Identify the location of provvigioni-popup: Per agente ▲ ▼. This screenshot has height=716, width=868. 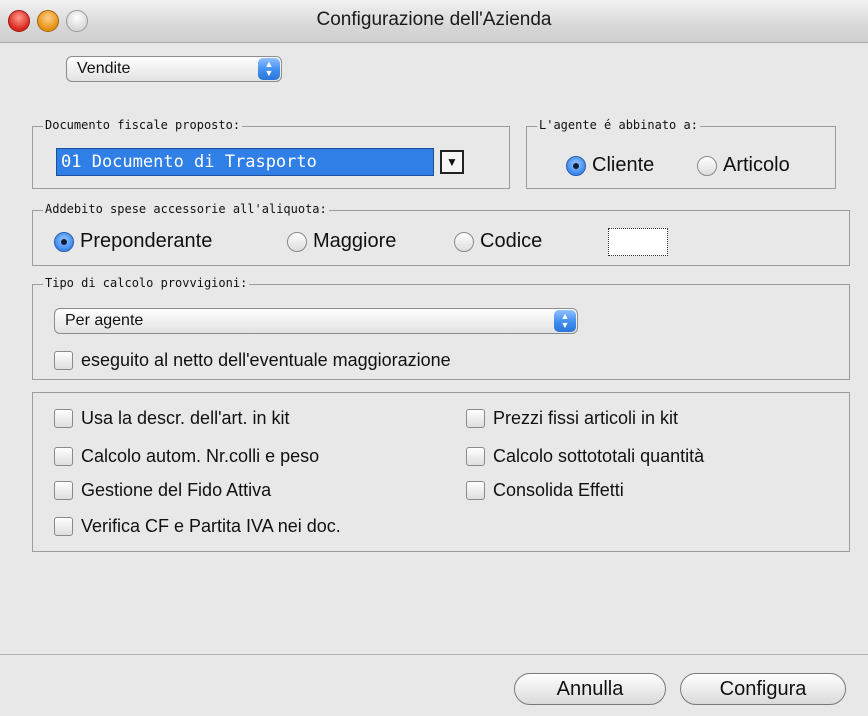
(316, 321).